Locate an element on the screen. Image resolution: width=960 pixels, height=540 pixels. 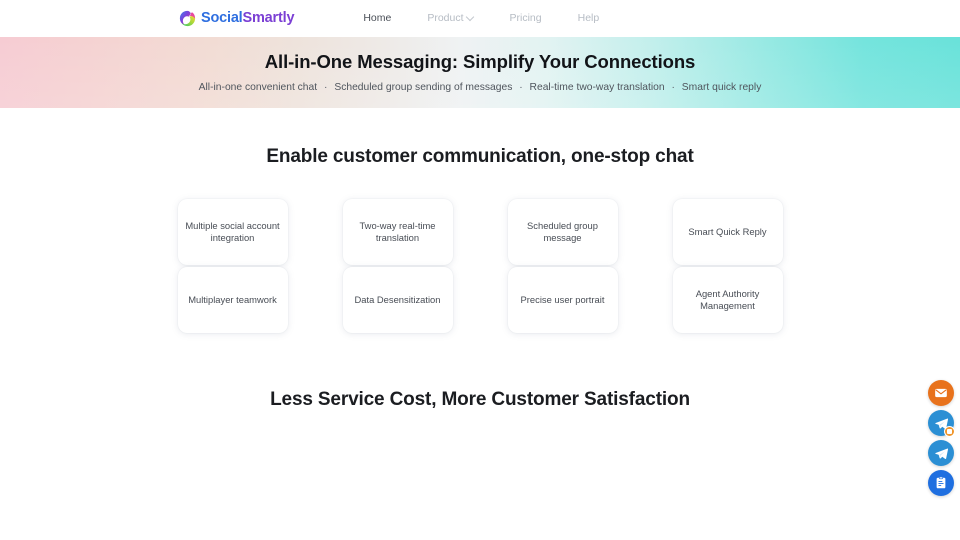
feature-card-label: Data Desensitization is located at coordinates (397, 299).